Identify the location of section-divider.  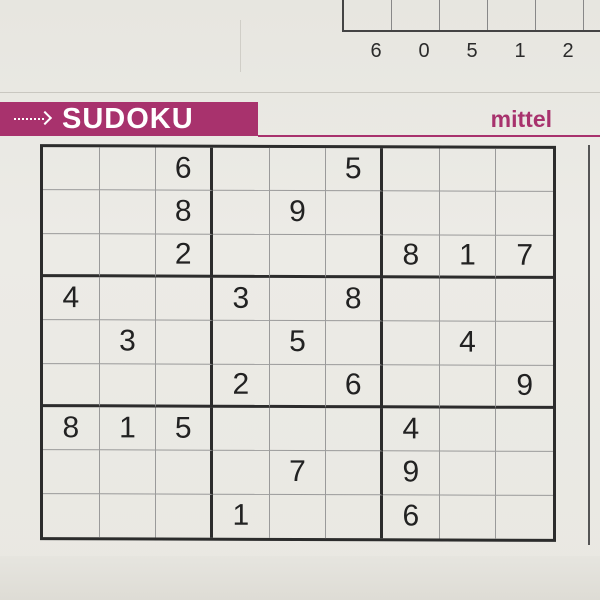
(300, 92).